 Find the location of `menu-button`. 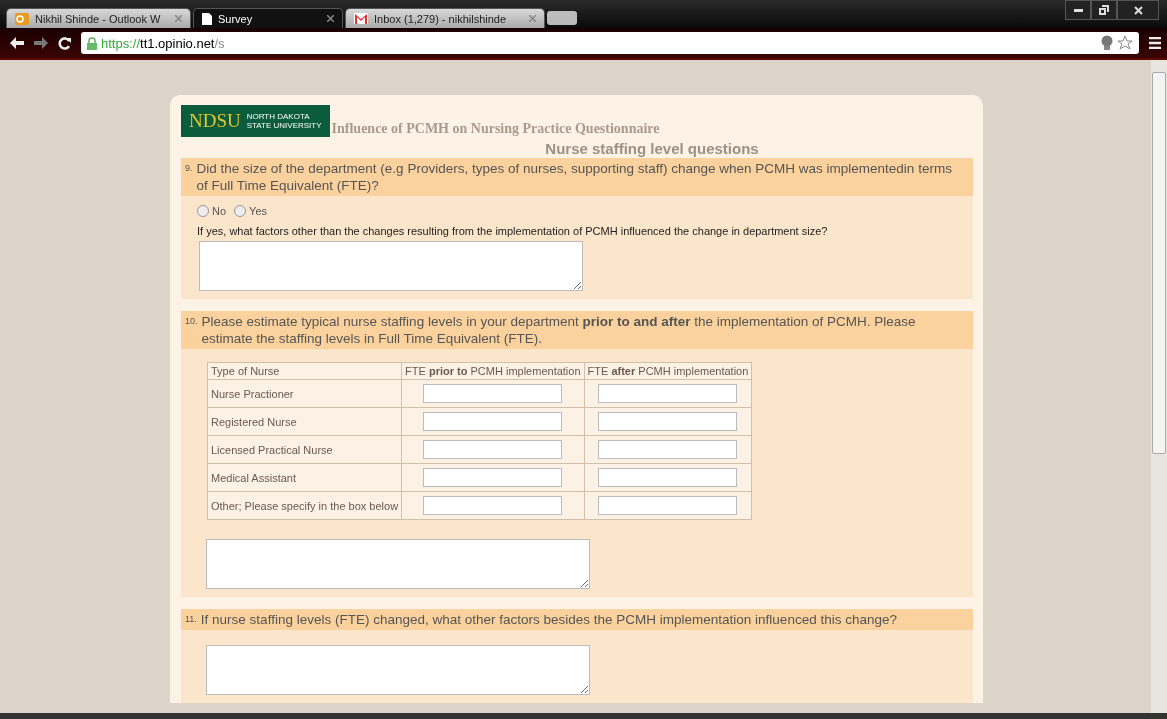

menu-button is located at coordinates (1155, 43).